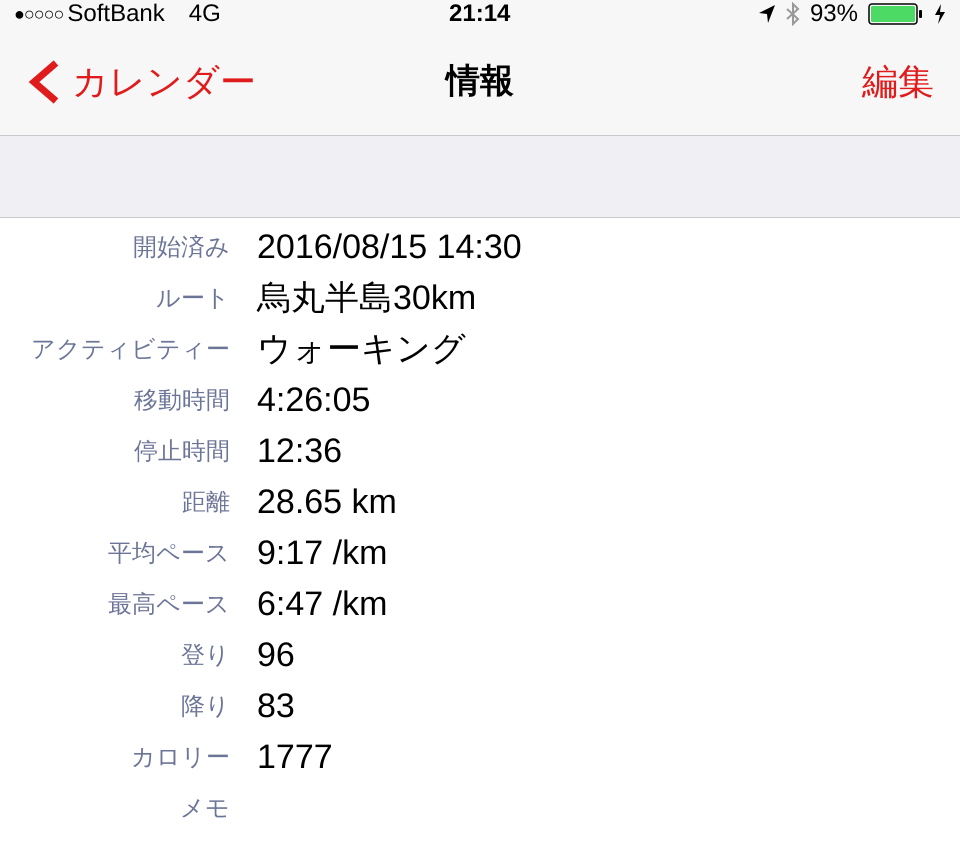  Describe the element at coordinates (276, 706) in the screenshot. I see `field-value: 83` at that location.